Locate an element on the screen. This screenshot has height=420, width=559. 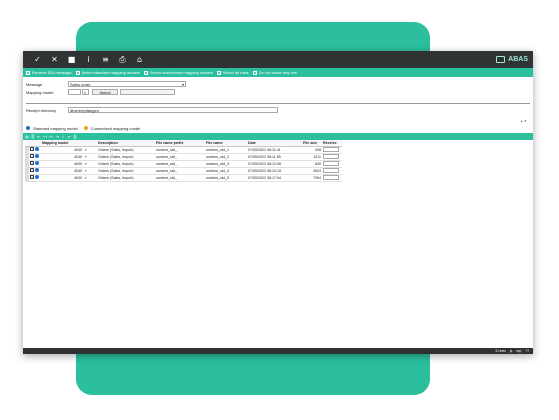
select-no-row-button: Do not select any row is located at coordinates (275, 72).